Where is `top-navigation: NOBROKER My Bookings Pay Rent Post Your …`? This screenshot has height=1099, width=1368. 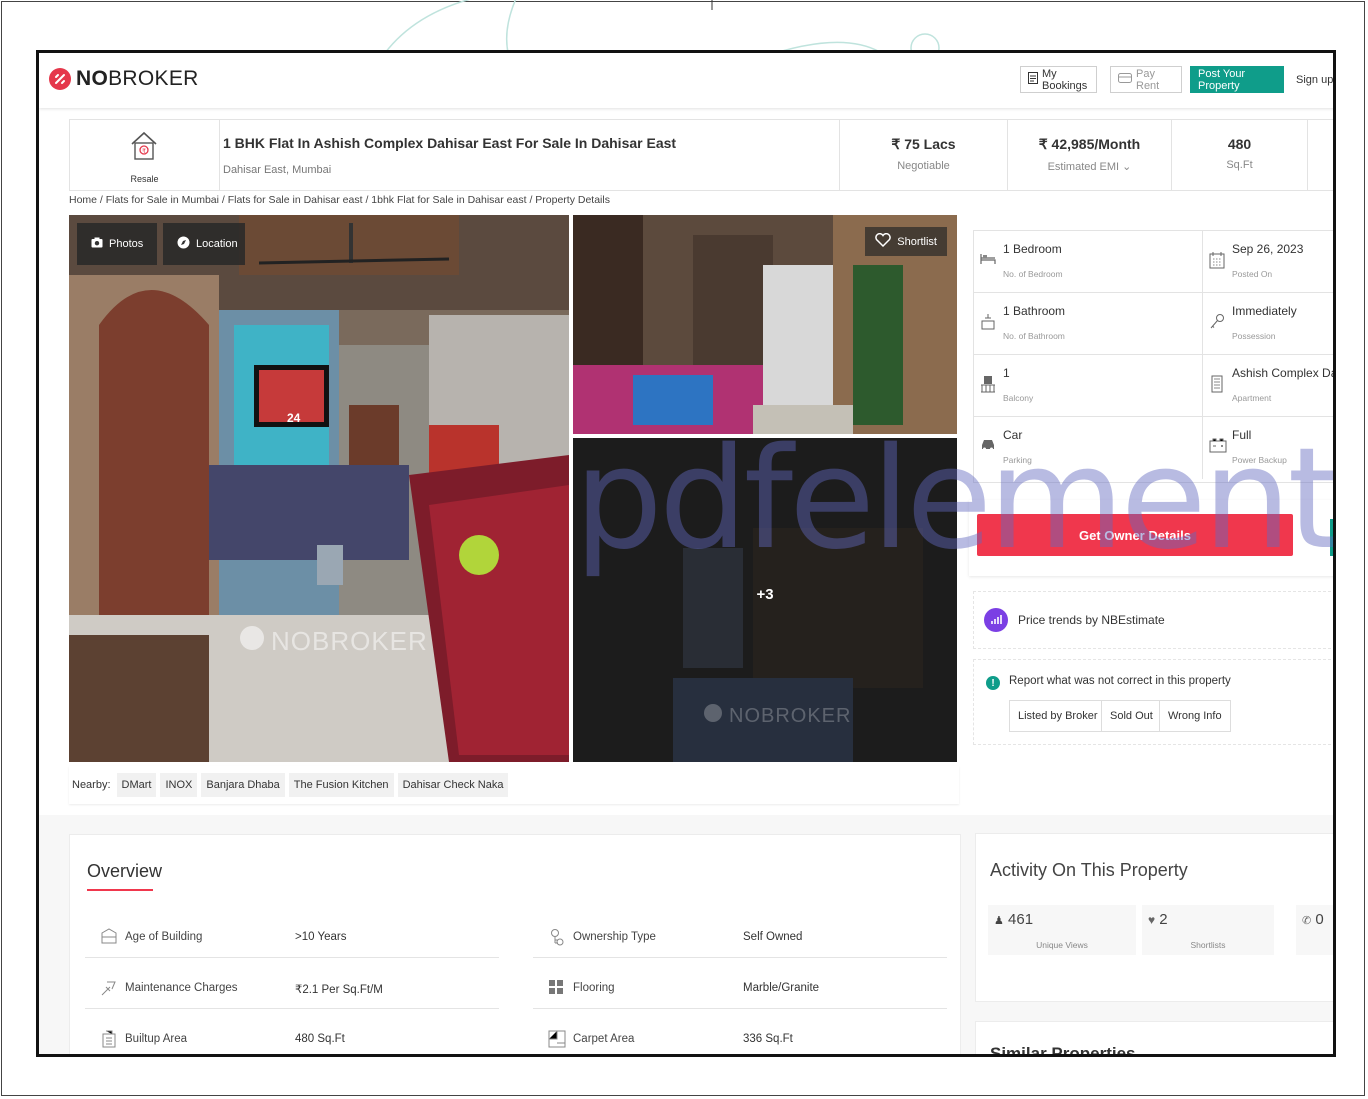
top-navigation: NOBROKER My Bookings Pay Rent Post Your … is located at coordinates (686, 80).